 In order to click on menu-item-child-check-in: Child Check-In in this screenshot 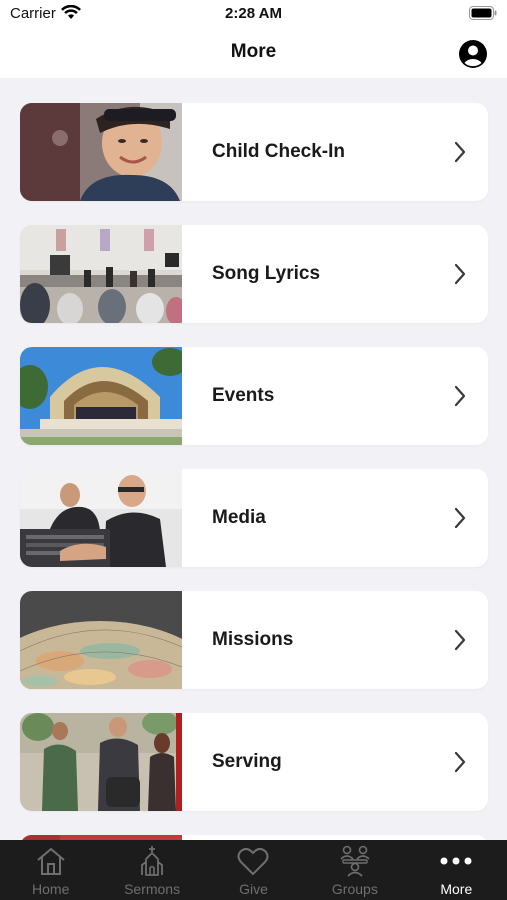, I will do `click(254, 152)`.